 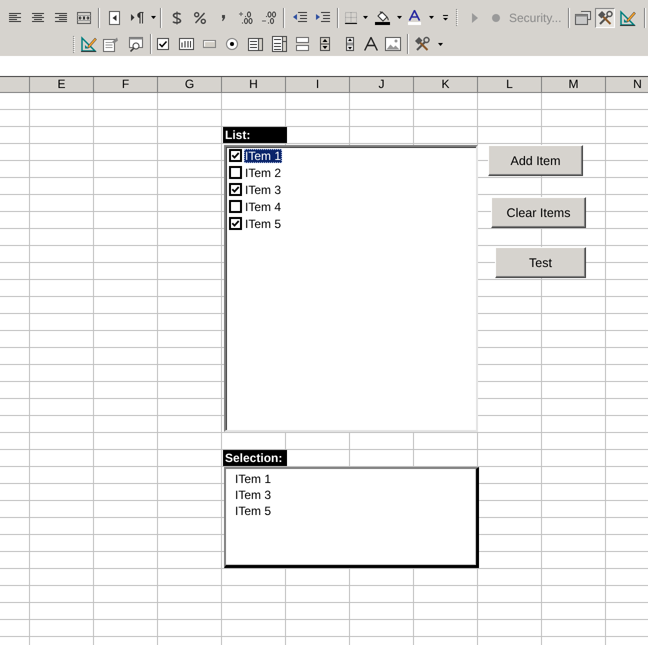 I want to click on pilcrow-arrow-icon, so click(x=137, y=18).